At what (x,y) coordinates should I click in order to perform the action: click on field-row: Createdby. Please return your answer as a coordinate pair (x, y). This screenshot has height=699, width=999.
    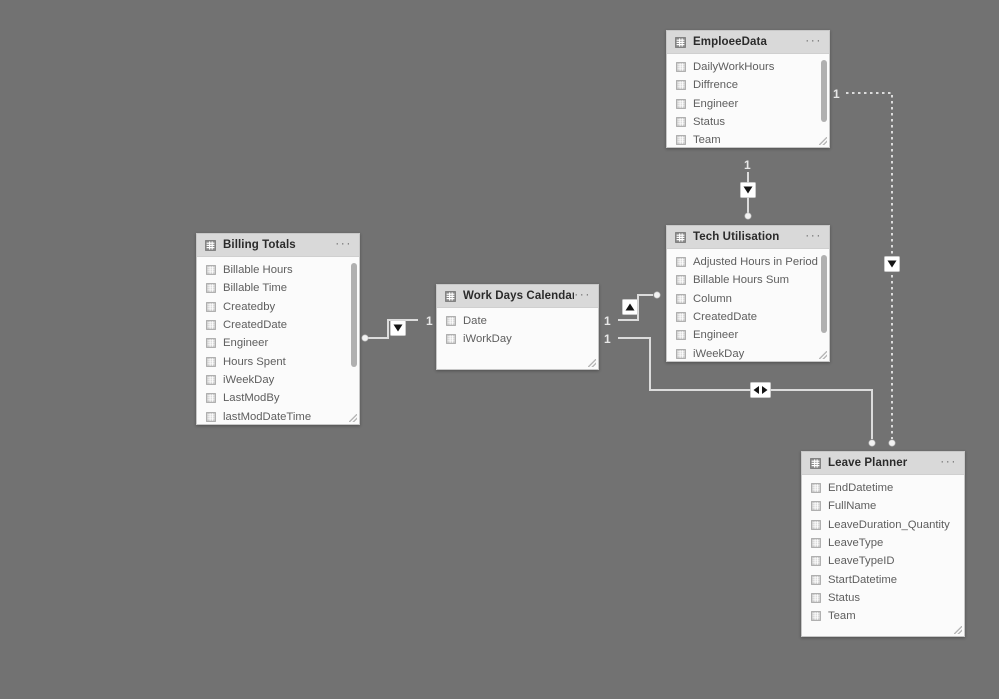
    Looking at the image, I should click on (278, 307).